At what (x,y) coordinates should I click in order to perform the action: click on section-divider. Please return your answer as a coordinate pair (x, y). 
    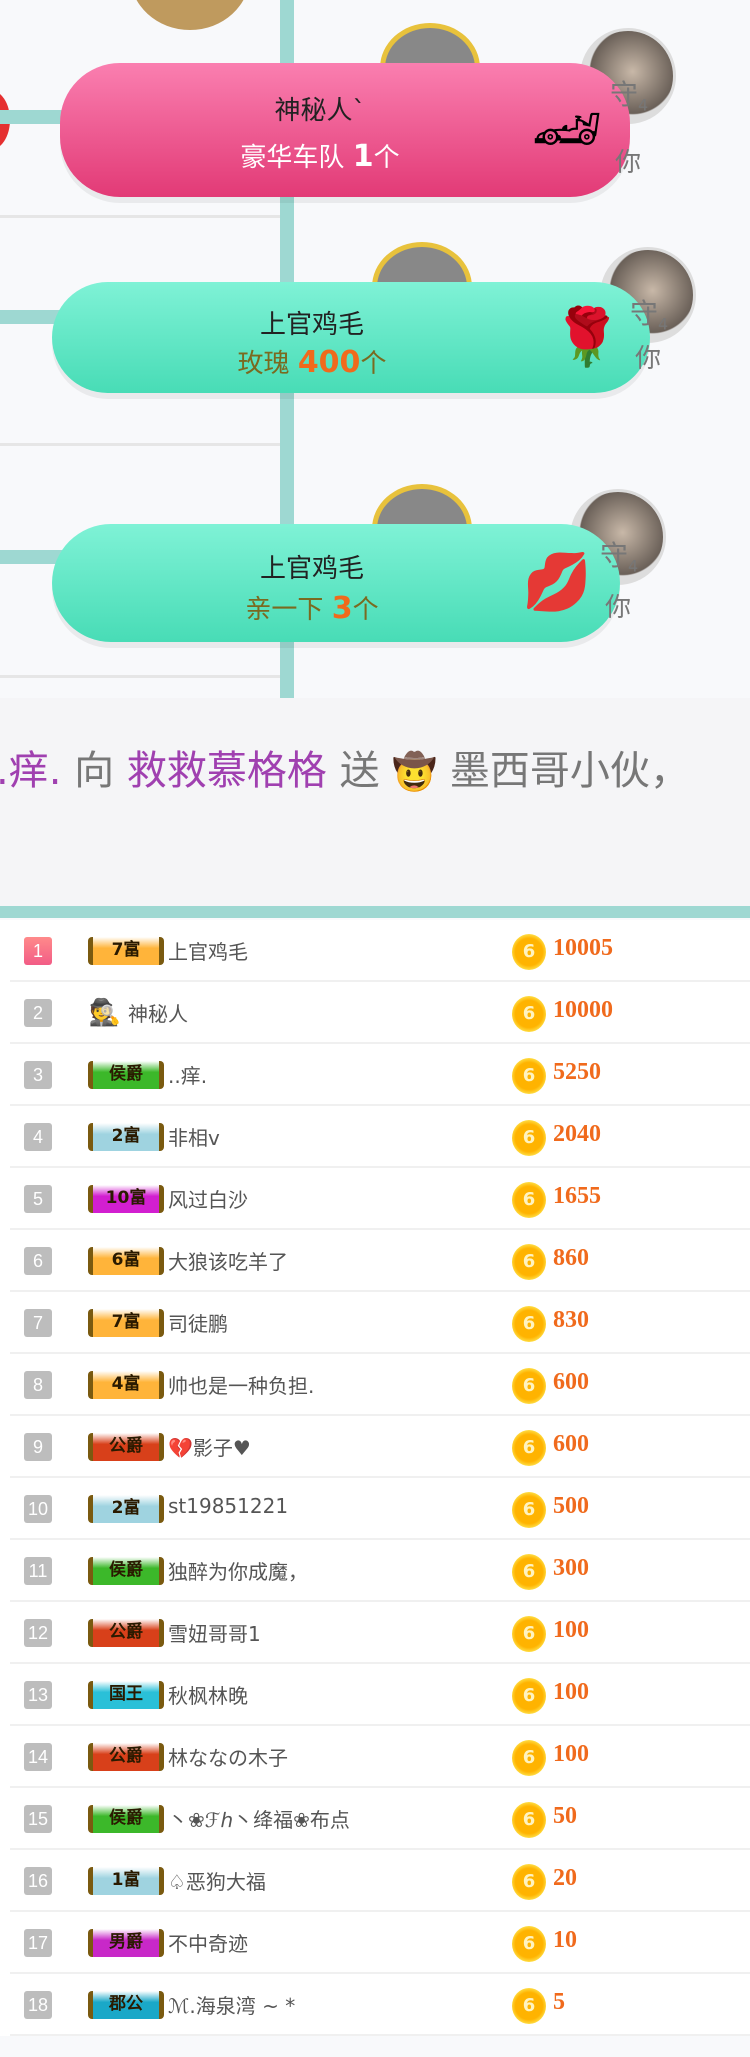
    Looking at the image, I should click on (375, 912).